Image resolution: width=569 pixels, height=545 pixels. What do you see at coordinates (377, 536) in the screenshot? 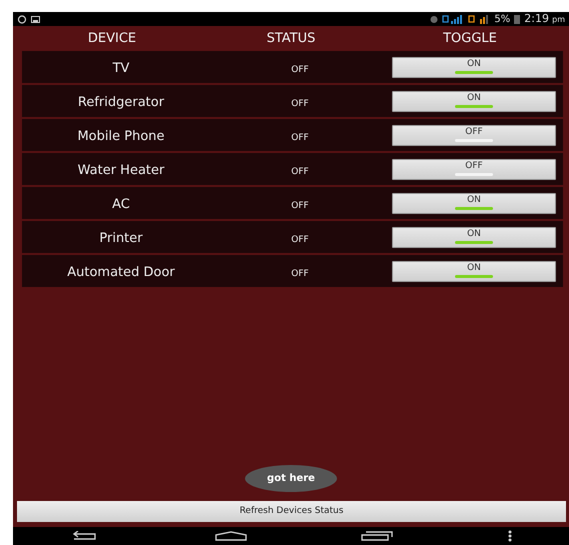
I see `recent-apps-icon` at bounding box center [377, 536].